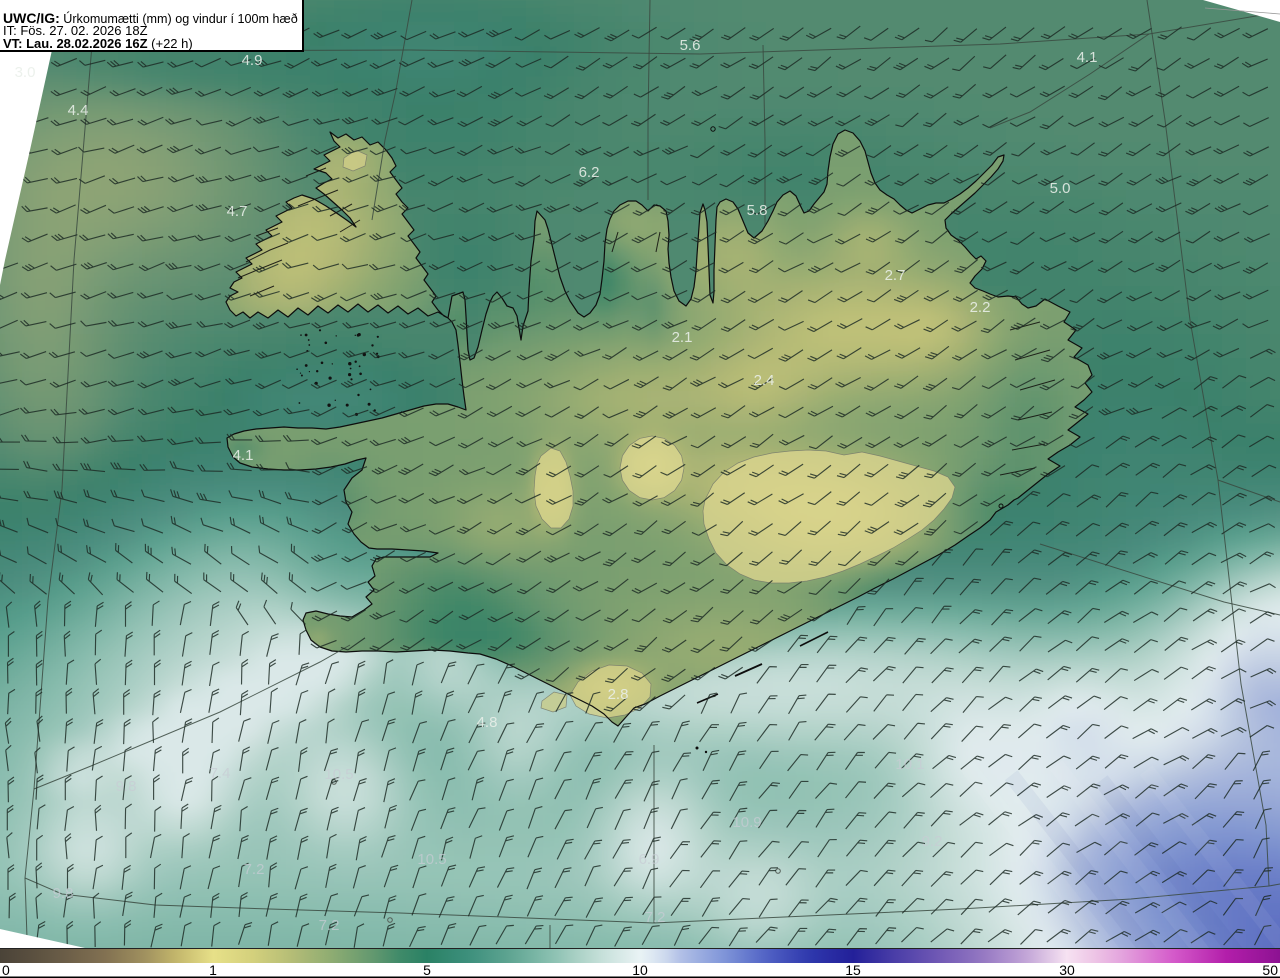 This screenshot has width=1280, height=978. What do you see at coordinates (487, 722) in the screenshot?
I see `svg-text: 4.8` at bounding box center [487, 722].